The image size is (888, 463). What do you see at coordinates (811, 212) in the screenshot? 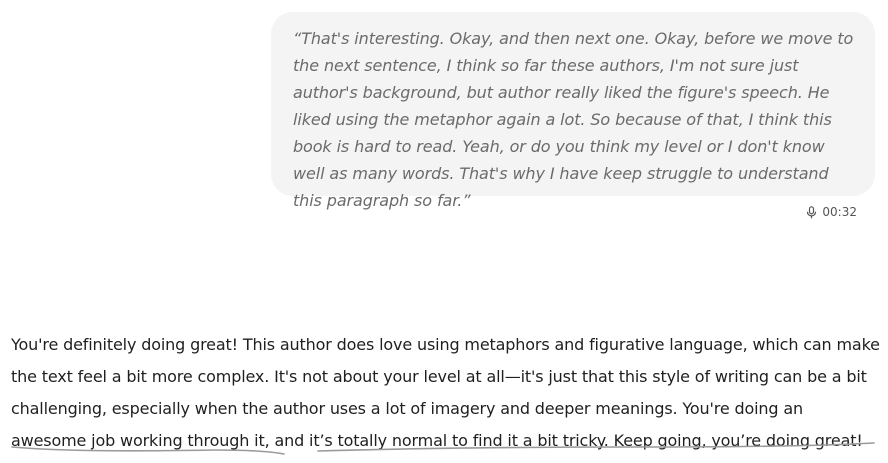
I see `microphone-icon` at bounding box center [811, 212].